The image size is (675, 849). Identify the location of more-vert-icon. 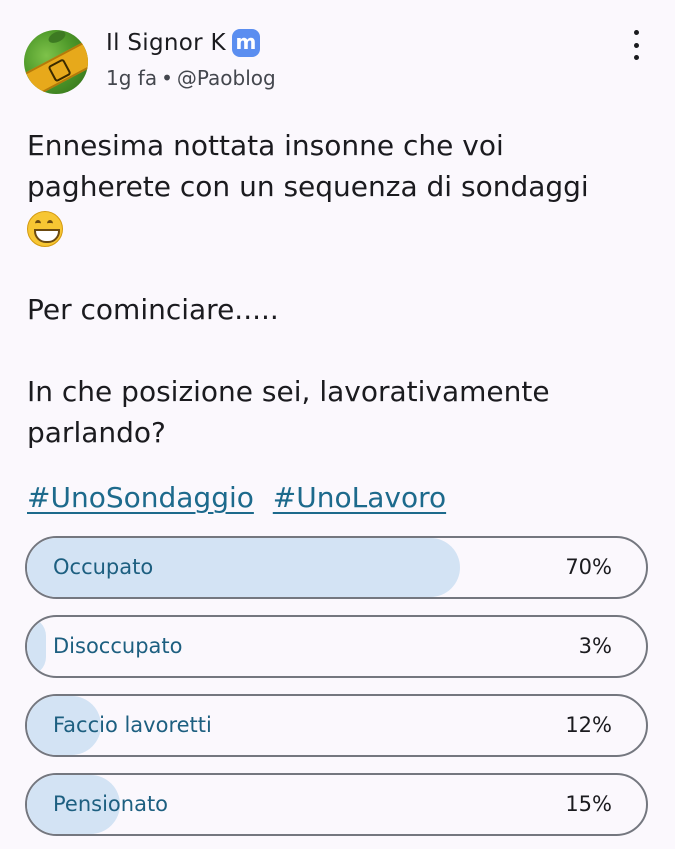
(636, 45).